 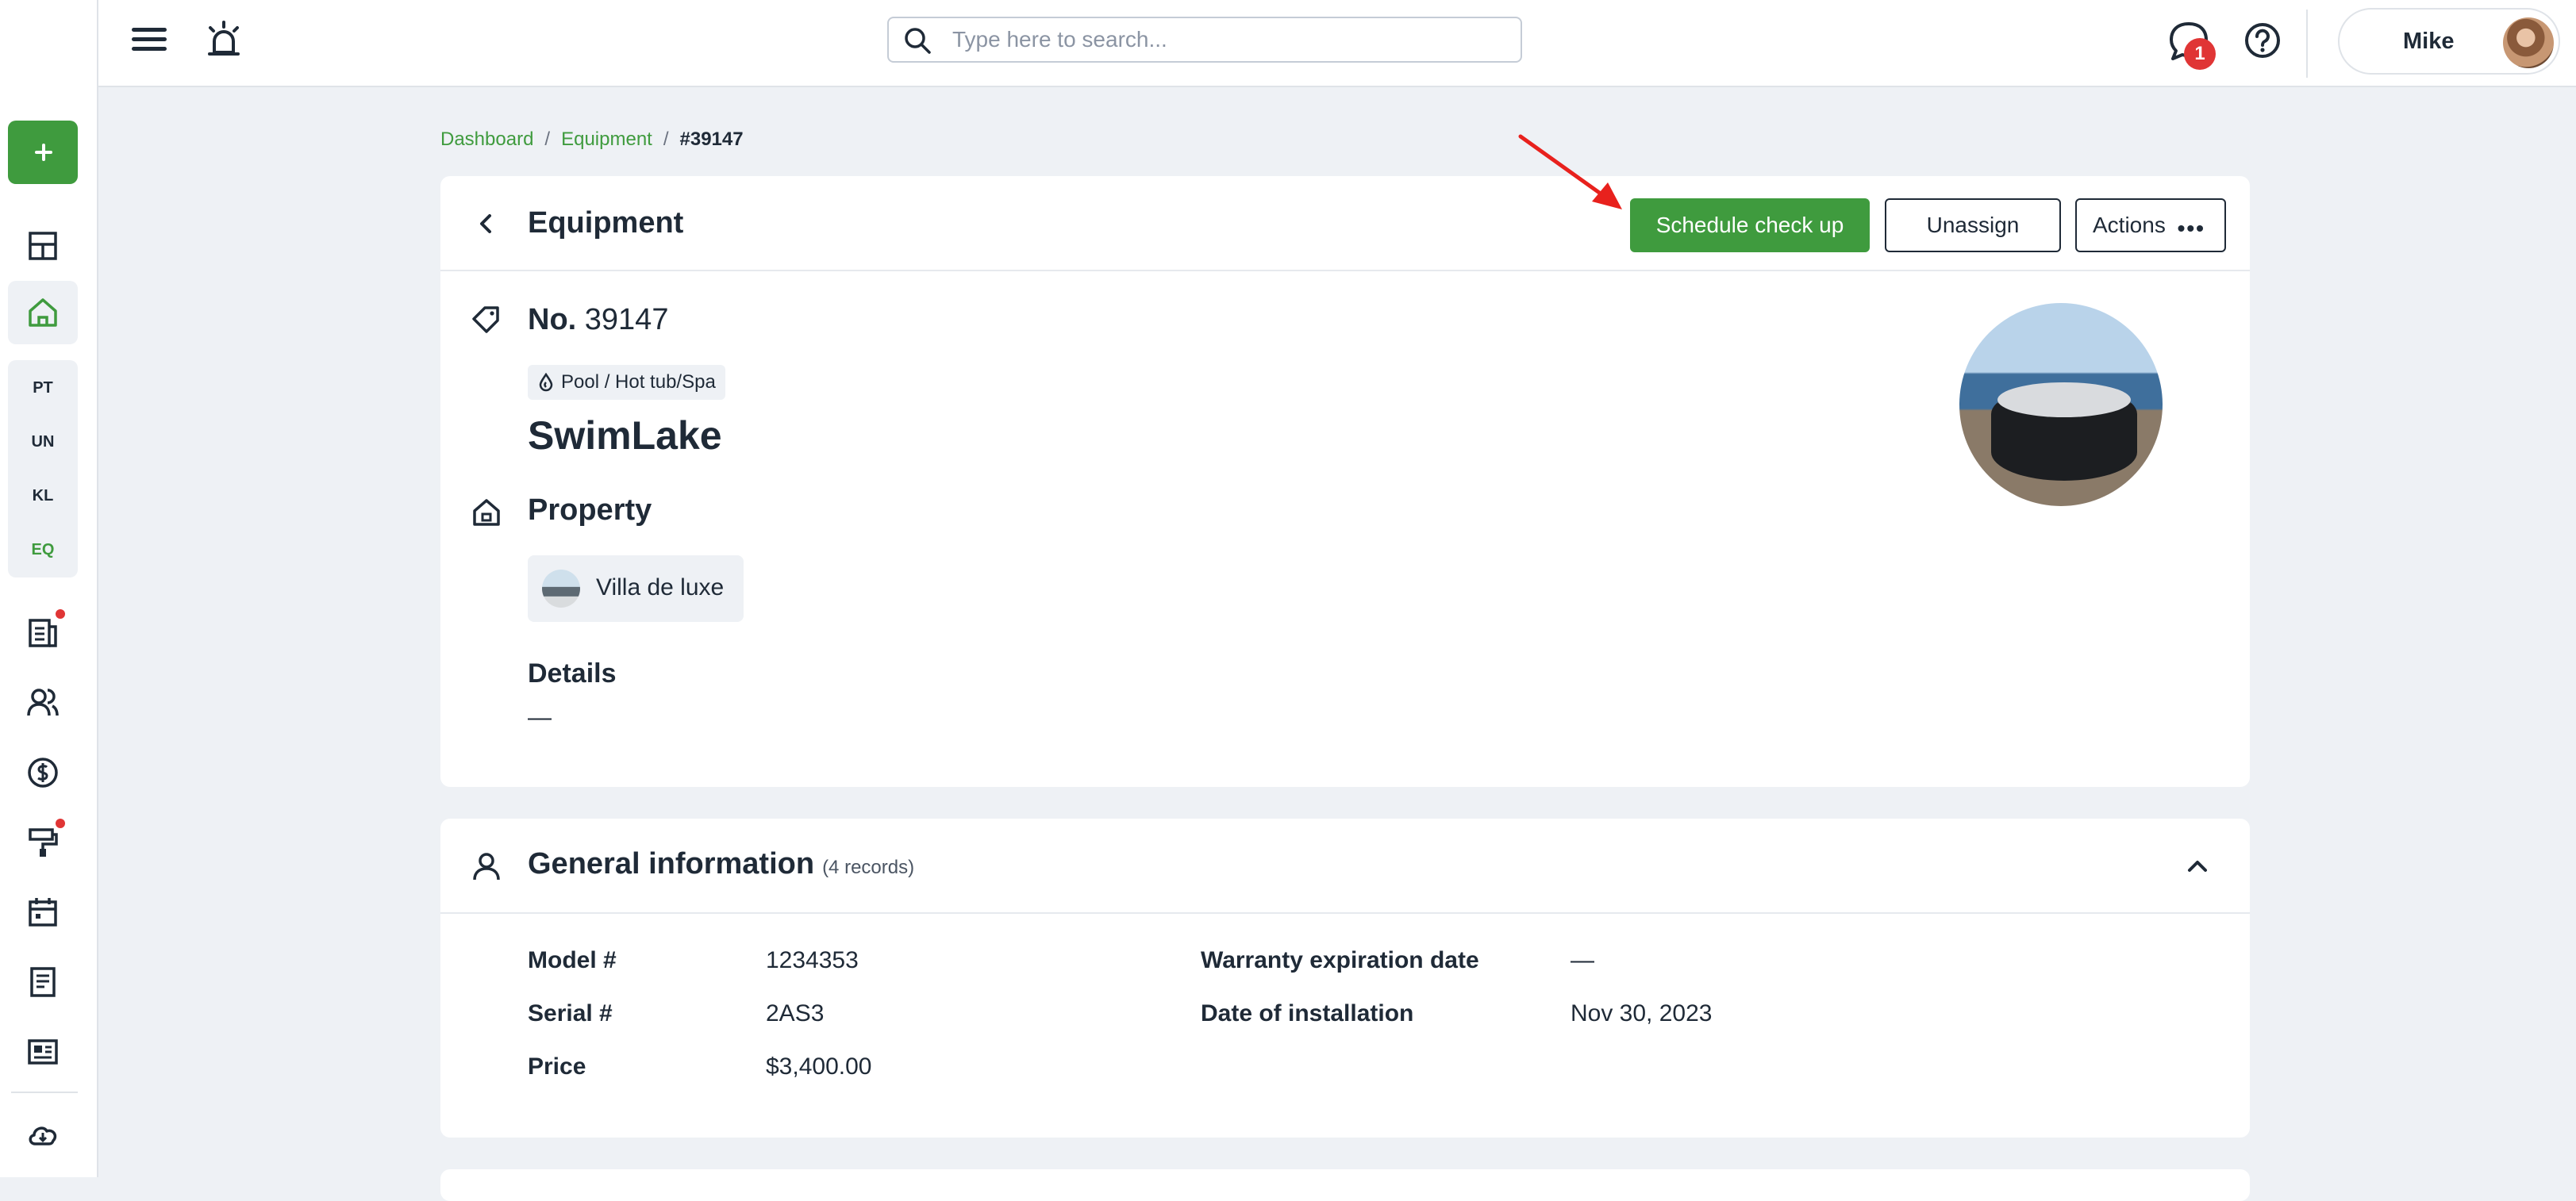 What do you see at coordinates (572, 960) in the screenshot?
I see `field-label-model: Model #` at bounding box center [572, 960].